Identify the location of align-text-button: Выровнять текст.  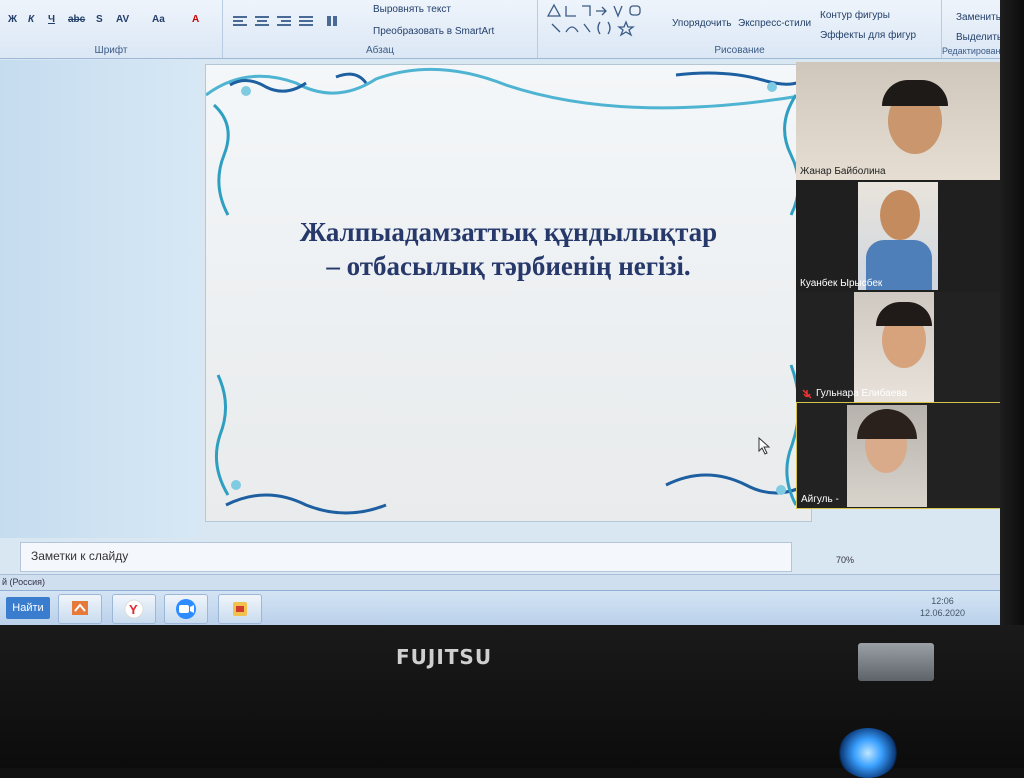
(412, 9).